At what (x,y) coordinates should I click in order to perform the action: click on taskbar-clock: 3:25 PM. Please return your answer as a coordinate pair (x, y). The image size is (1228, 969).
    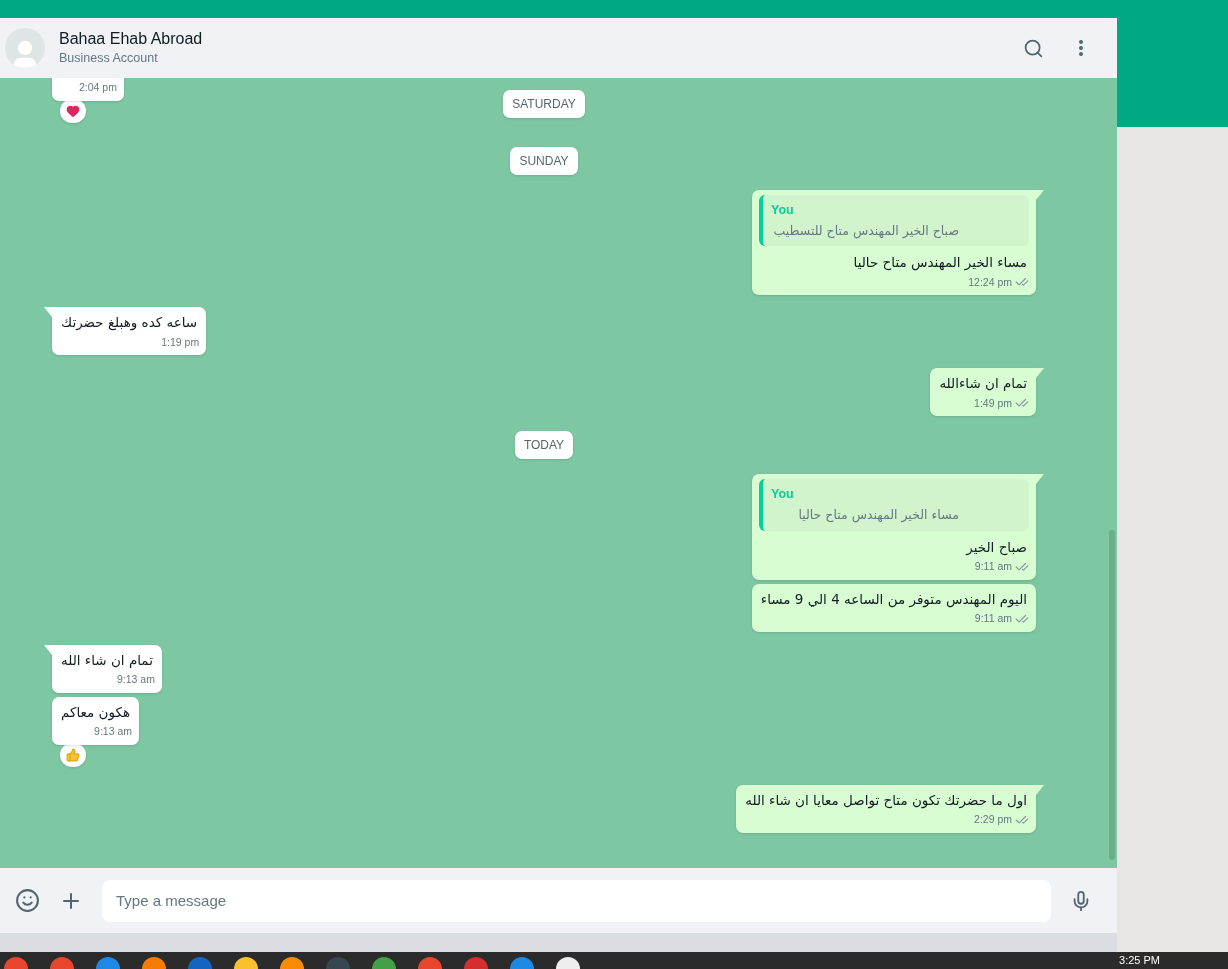
    Looking at the image, I should click on (1139, 960).